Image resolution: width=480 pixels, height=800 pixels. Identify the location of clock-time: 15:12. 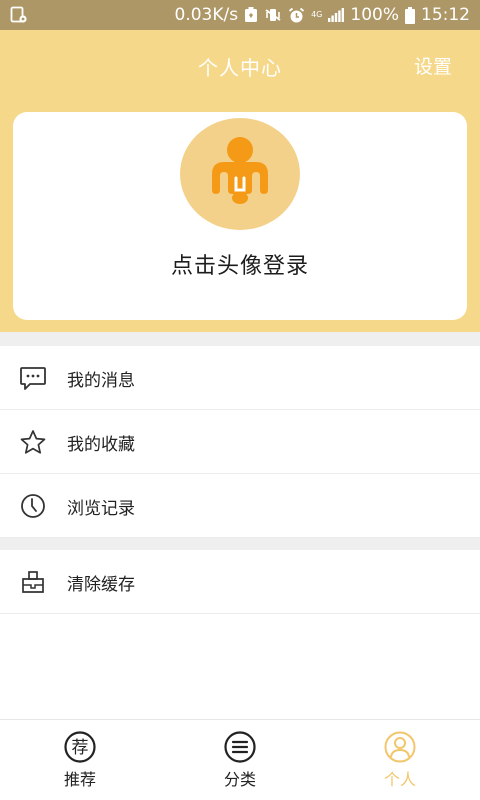
(445, 15).